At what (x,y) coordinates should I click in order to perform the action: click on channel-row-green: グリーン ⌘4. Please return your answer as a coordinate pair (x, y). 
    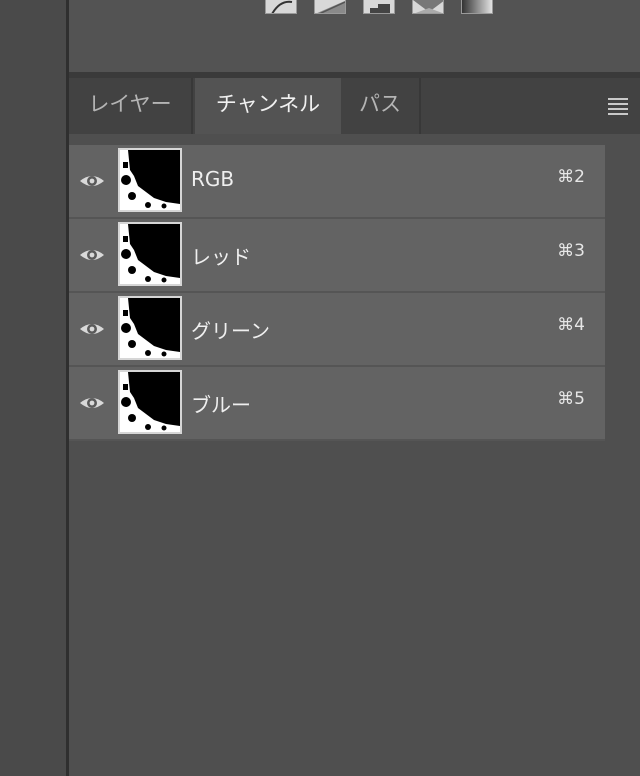
    Looking at the image, I should click on (337, 330).